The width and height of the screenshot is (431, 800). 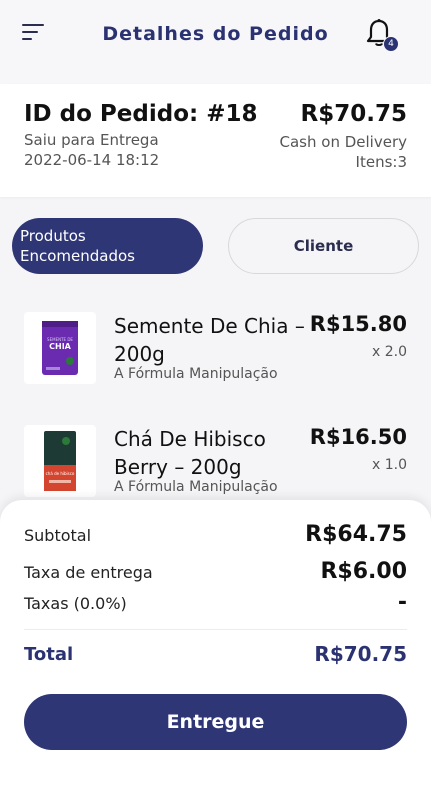 What do you see at coordinates (358, 437) in the screenshot?
I see `product-price: R$16.50` at bounding box center [358, 437].